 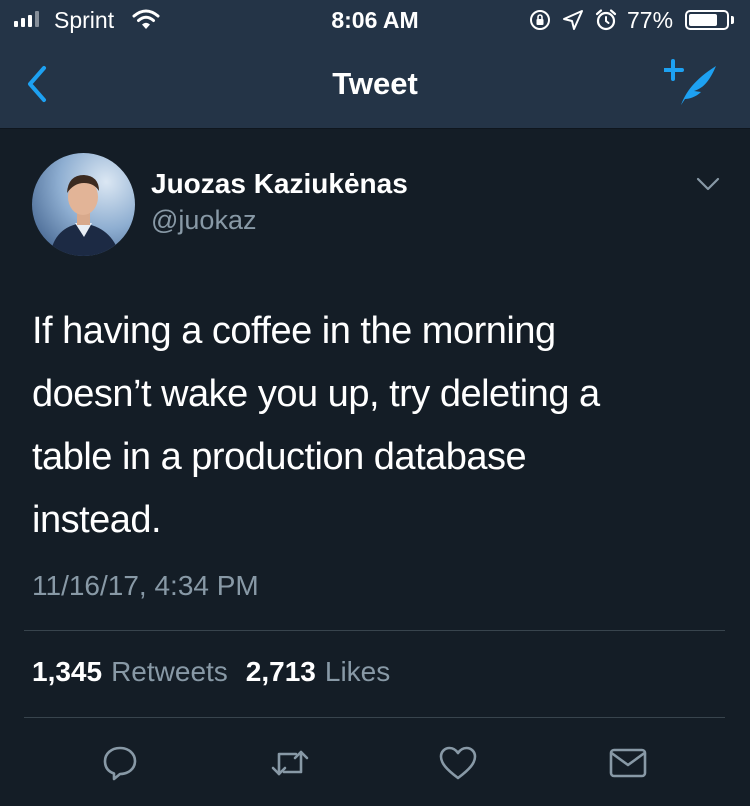 I want to click on tweet-line: table in a production database, so click(x=279, y=457).